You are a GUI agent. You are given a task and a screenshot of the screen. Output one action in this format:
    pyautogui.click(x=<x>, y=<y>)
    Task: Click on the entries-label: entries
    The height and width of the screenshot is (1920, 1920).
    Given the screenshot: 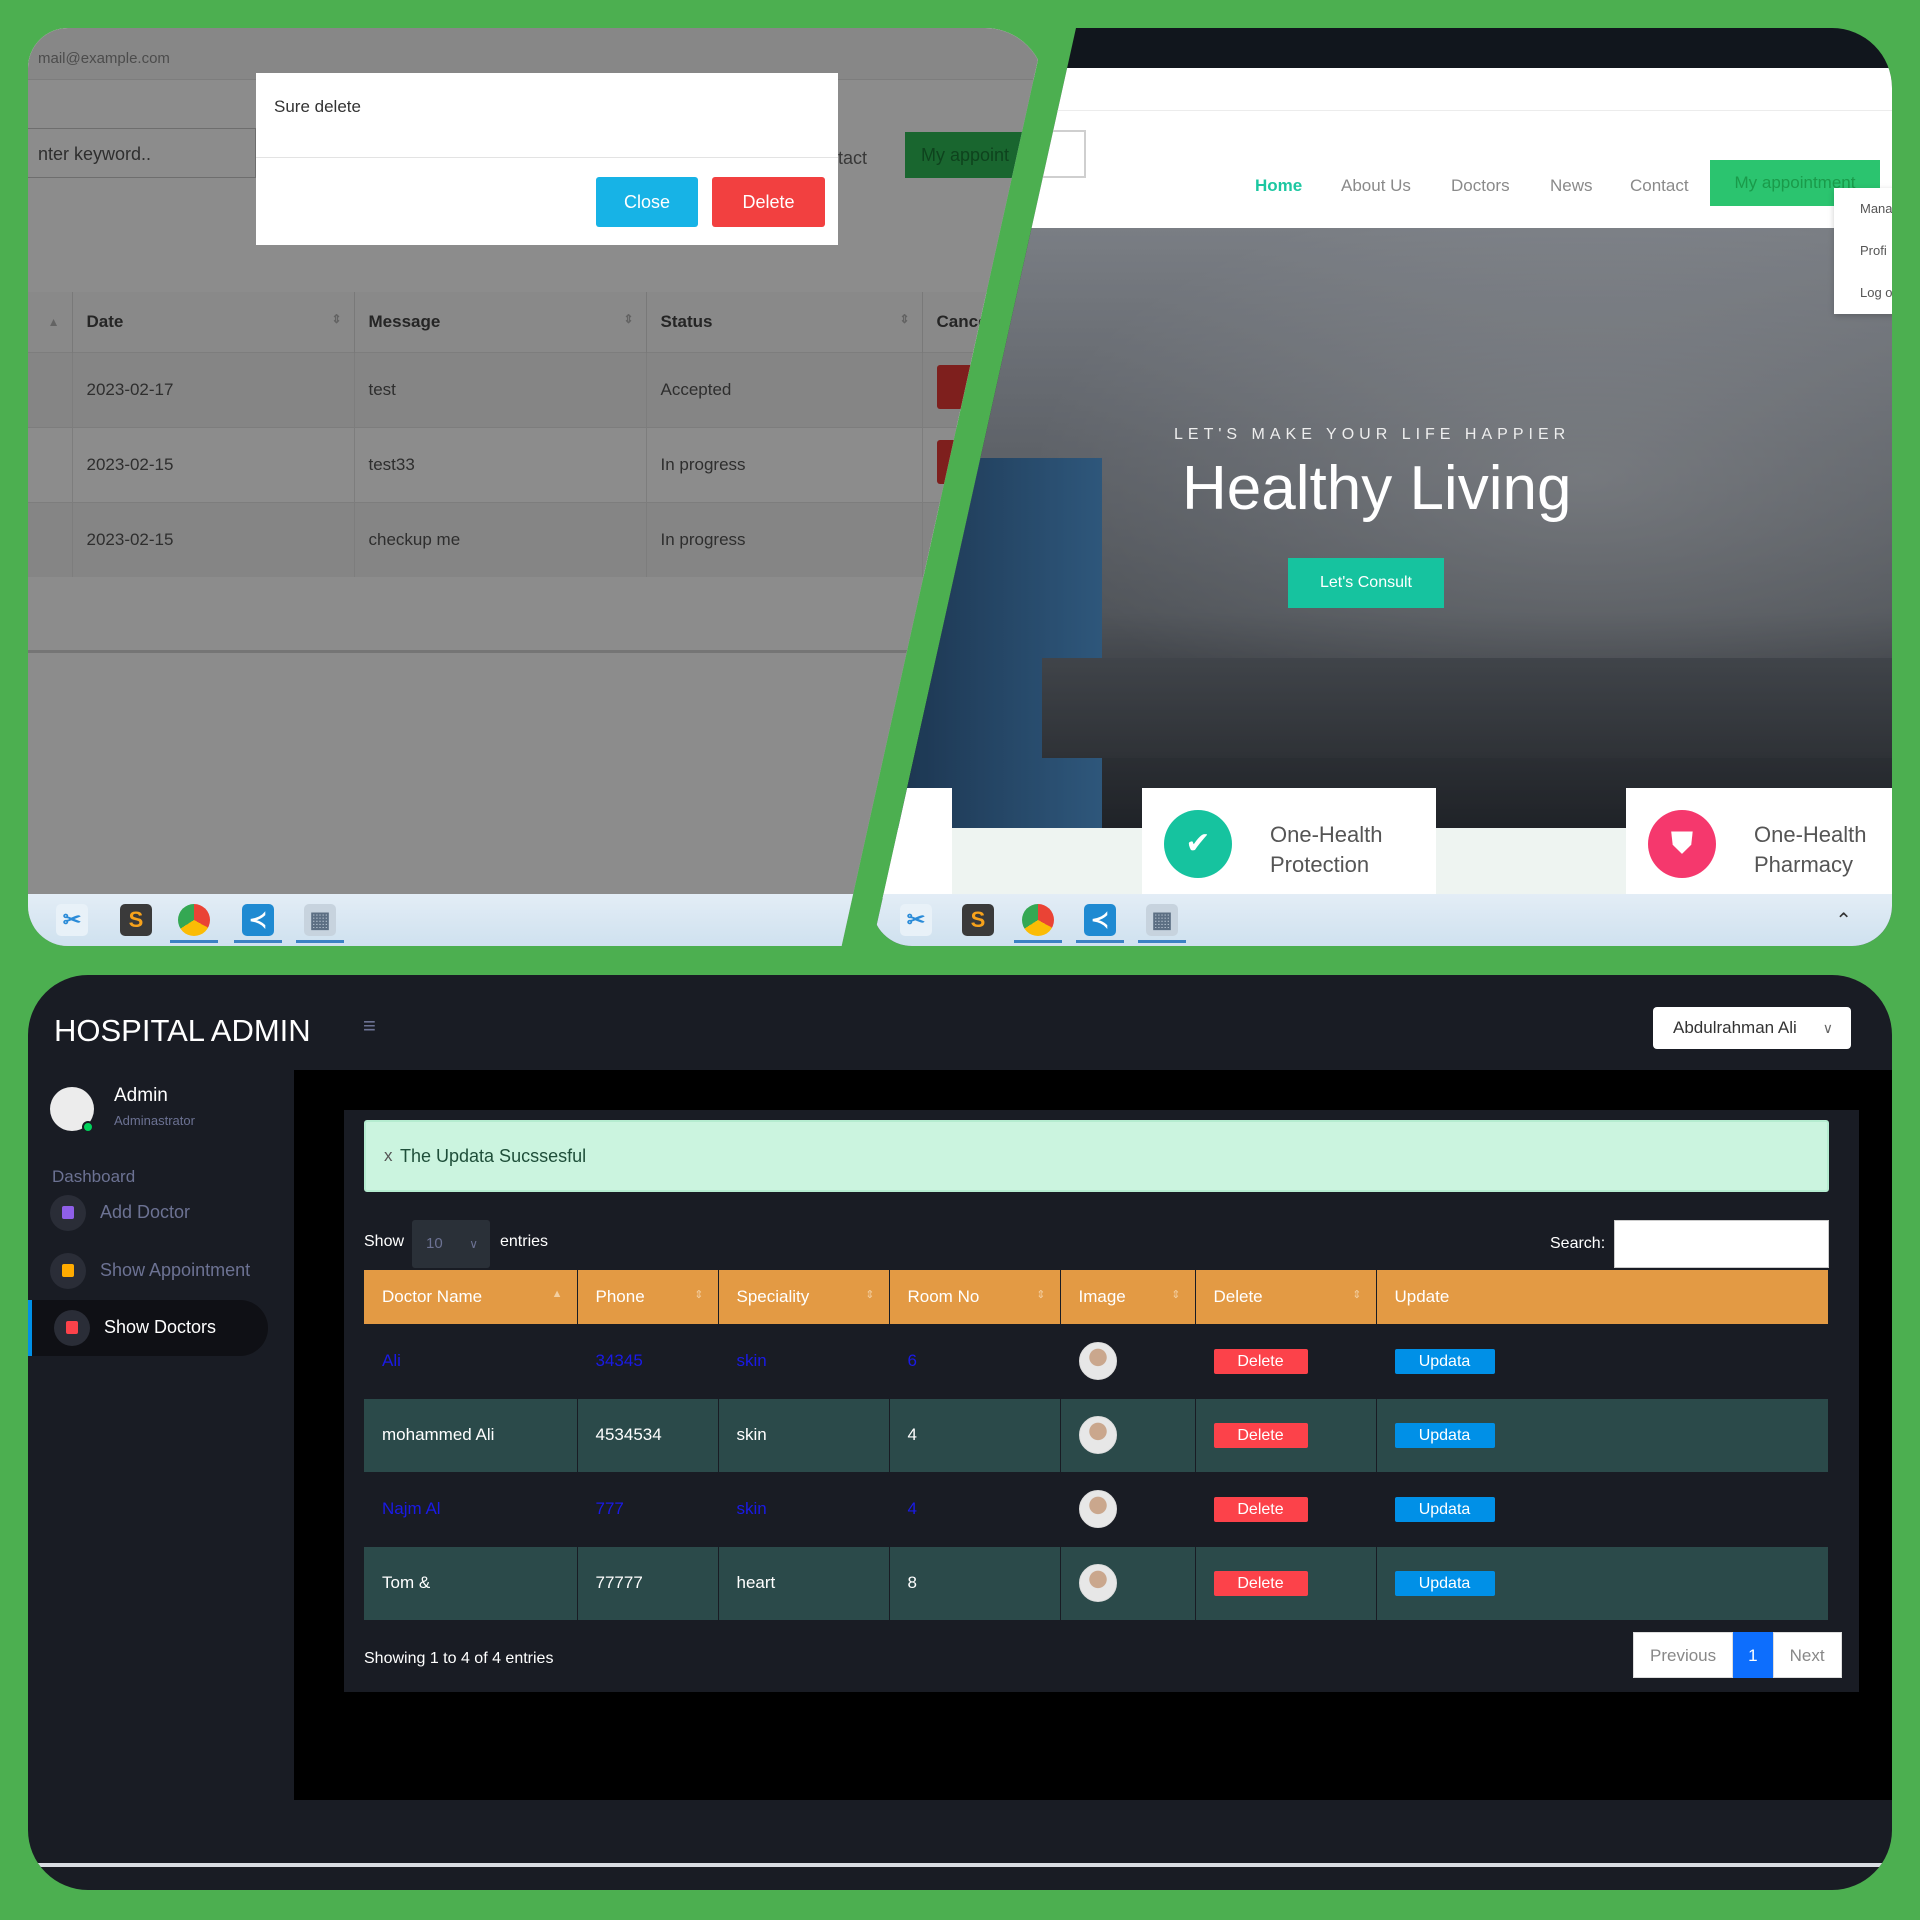 What is the action you would take?
    pyautogui.click(x=524, y=1241)
    